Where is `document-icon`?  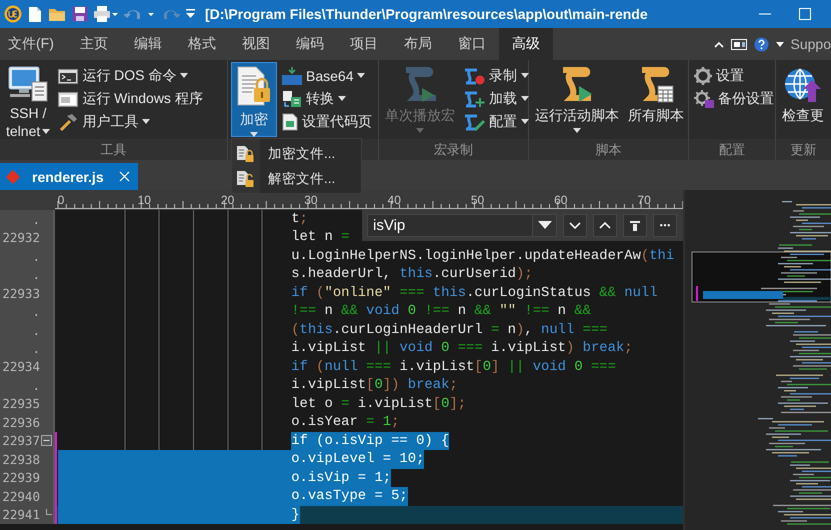
document-icon is located at coordinates (290, 121).